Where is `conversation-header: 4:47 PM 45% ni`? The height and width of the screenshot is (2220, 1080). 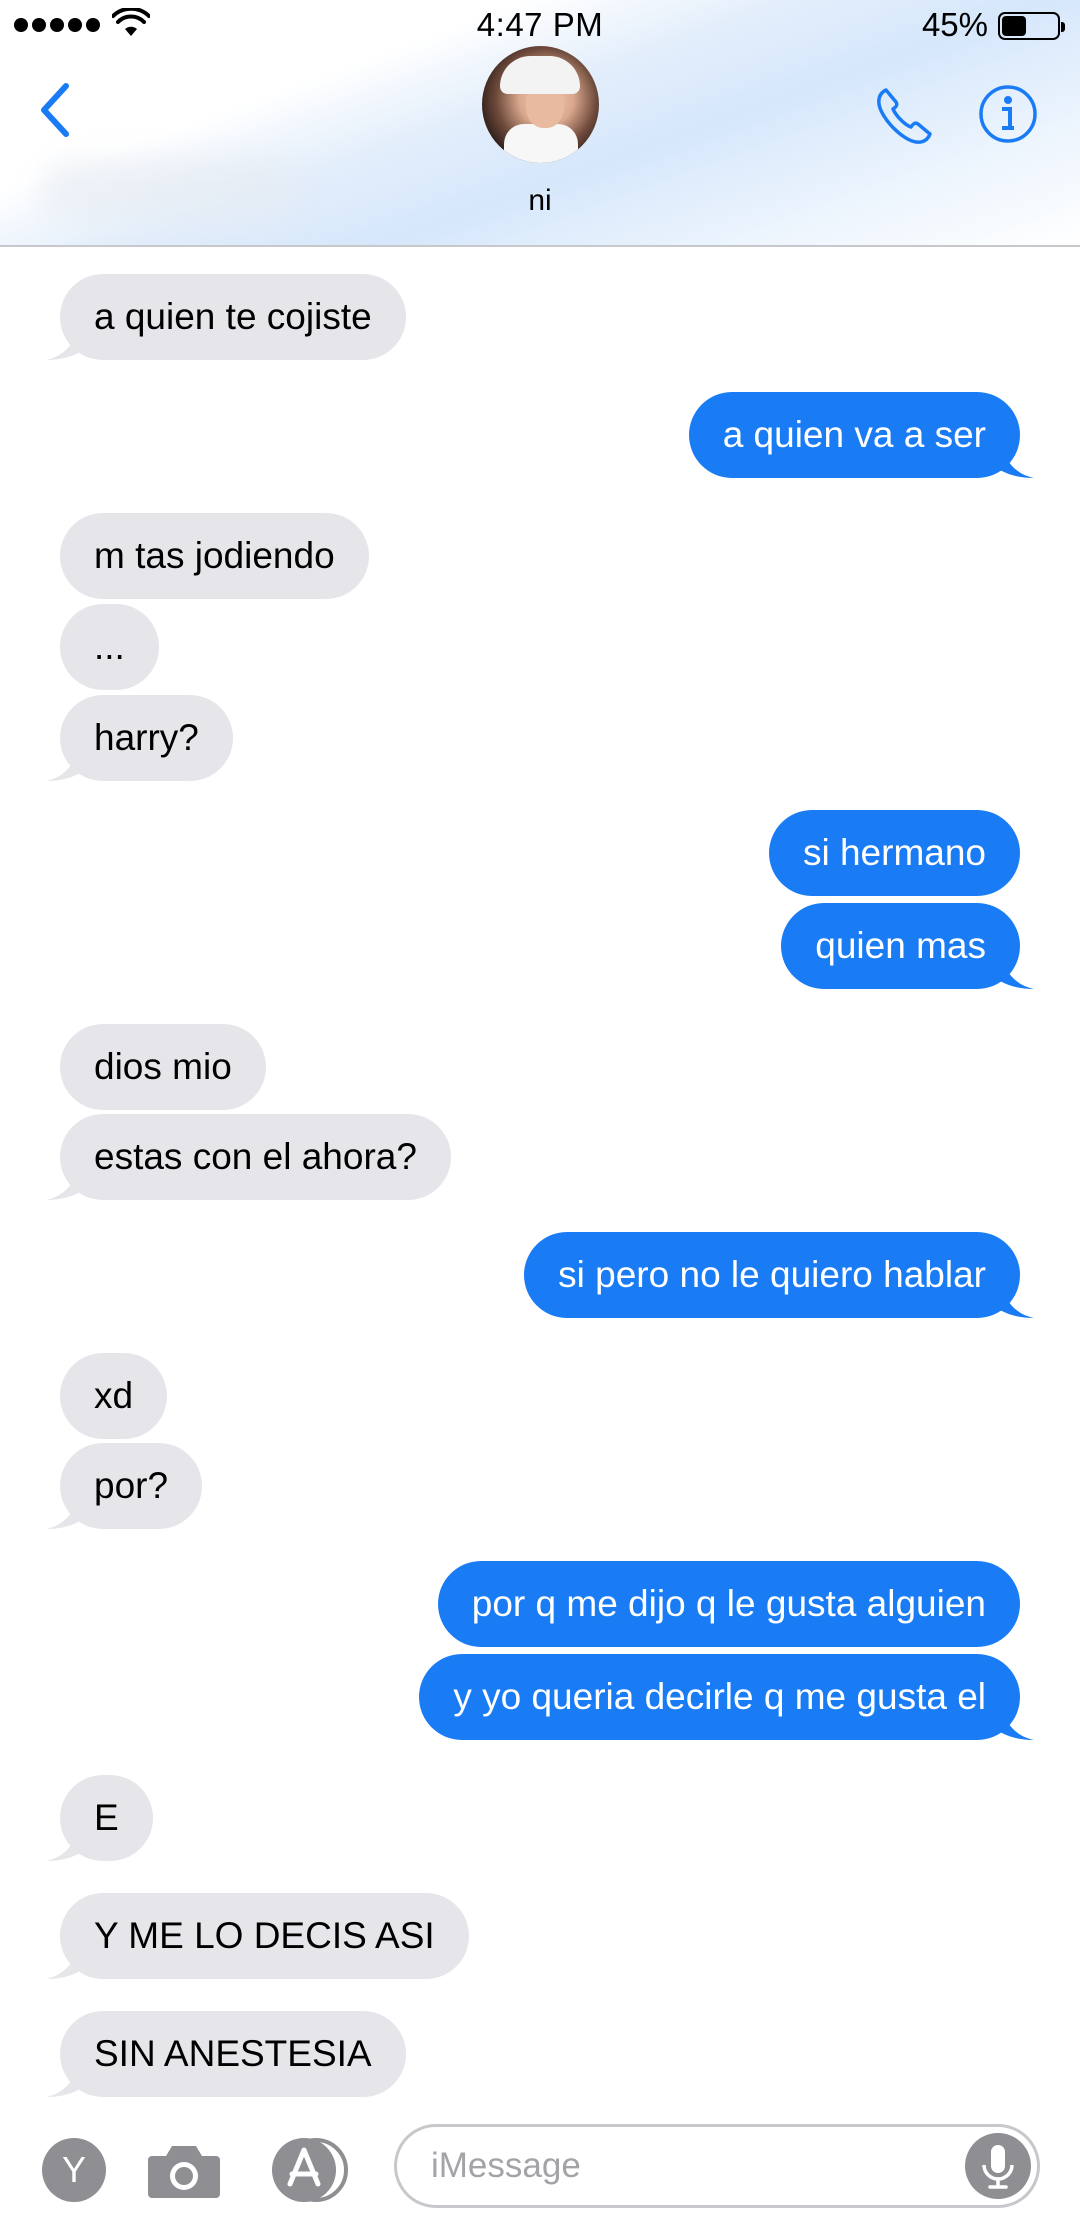
conversation-header: 4:47 PM 45% ni is located at coordinates (540, 123).